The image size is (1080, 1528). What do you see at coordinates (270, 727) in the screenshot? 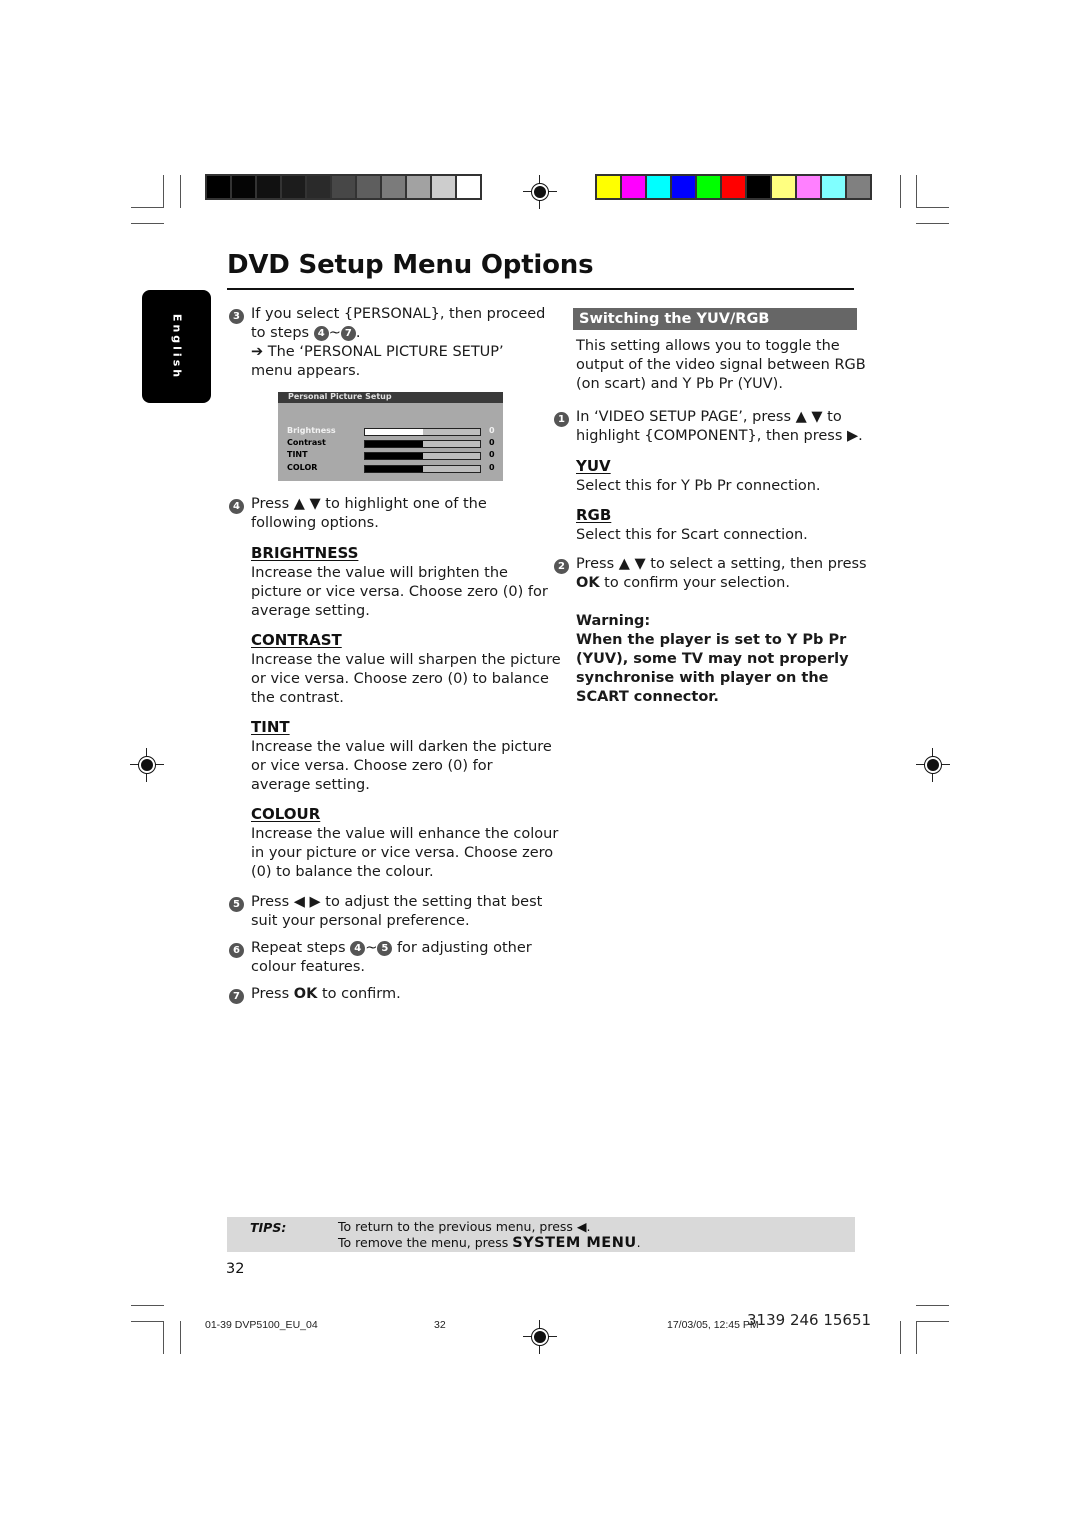
I see `option-heading-tint: TINT` at bounding box center [270, 727].